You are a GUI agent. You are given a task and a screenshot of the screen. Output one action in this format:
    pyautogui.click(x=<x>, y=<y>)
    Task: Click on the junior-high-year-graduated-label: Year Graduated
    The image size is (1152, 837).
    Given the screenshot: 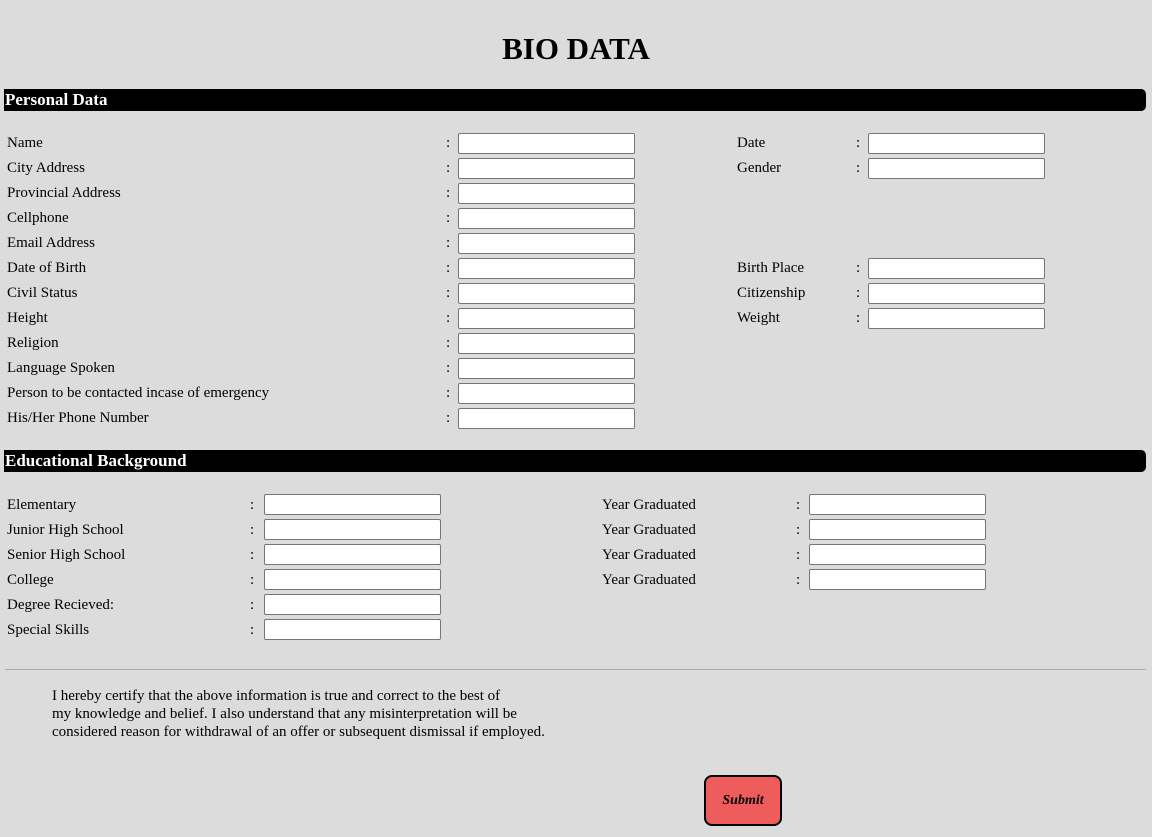 What is the action you would take?
    pyautogui.click(x=649, y=530)
    